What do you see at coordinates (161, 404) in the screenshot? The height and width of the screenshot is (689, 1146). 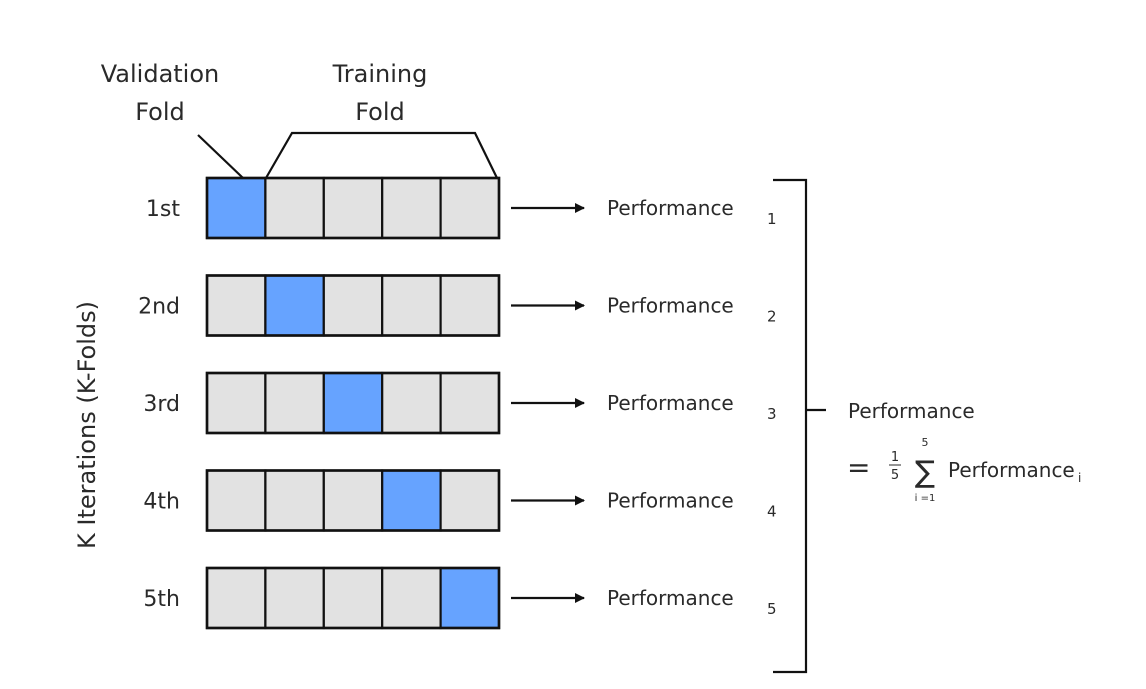 I see `iteration-label: 3rd` at bounding box center [161, 404].